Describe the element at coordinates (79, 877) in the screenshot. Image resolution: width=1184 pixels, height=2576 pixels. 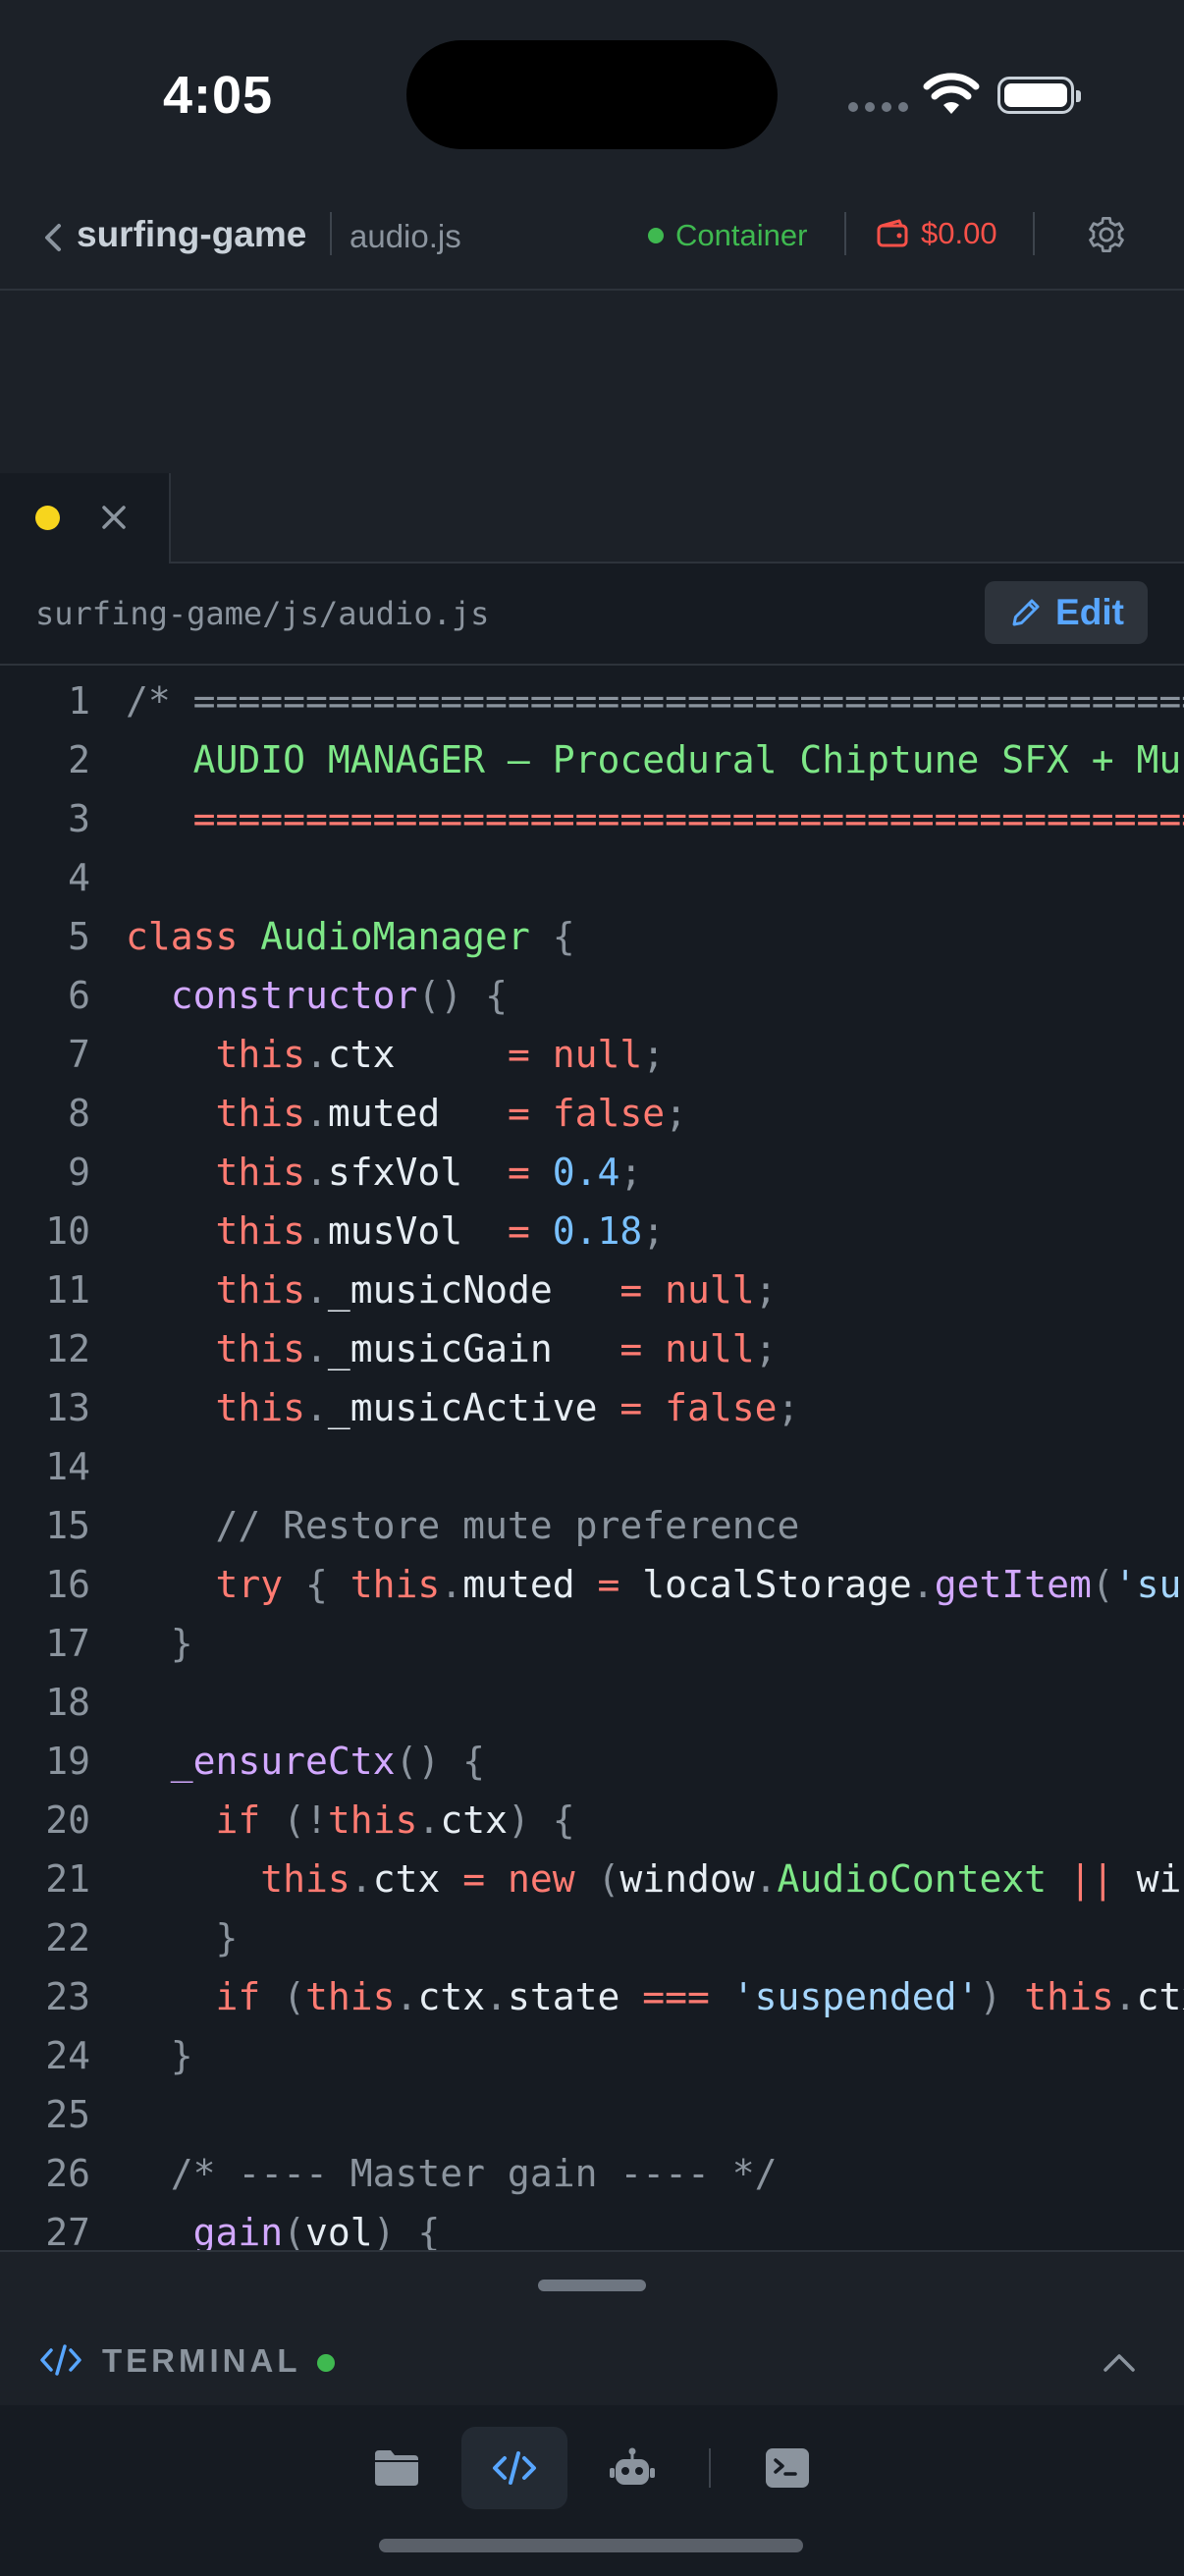
I see `line-number: 4` at that location.